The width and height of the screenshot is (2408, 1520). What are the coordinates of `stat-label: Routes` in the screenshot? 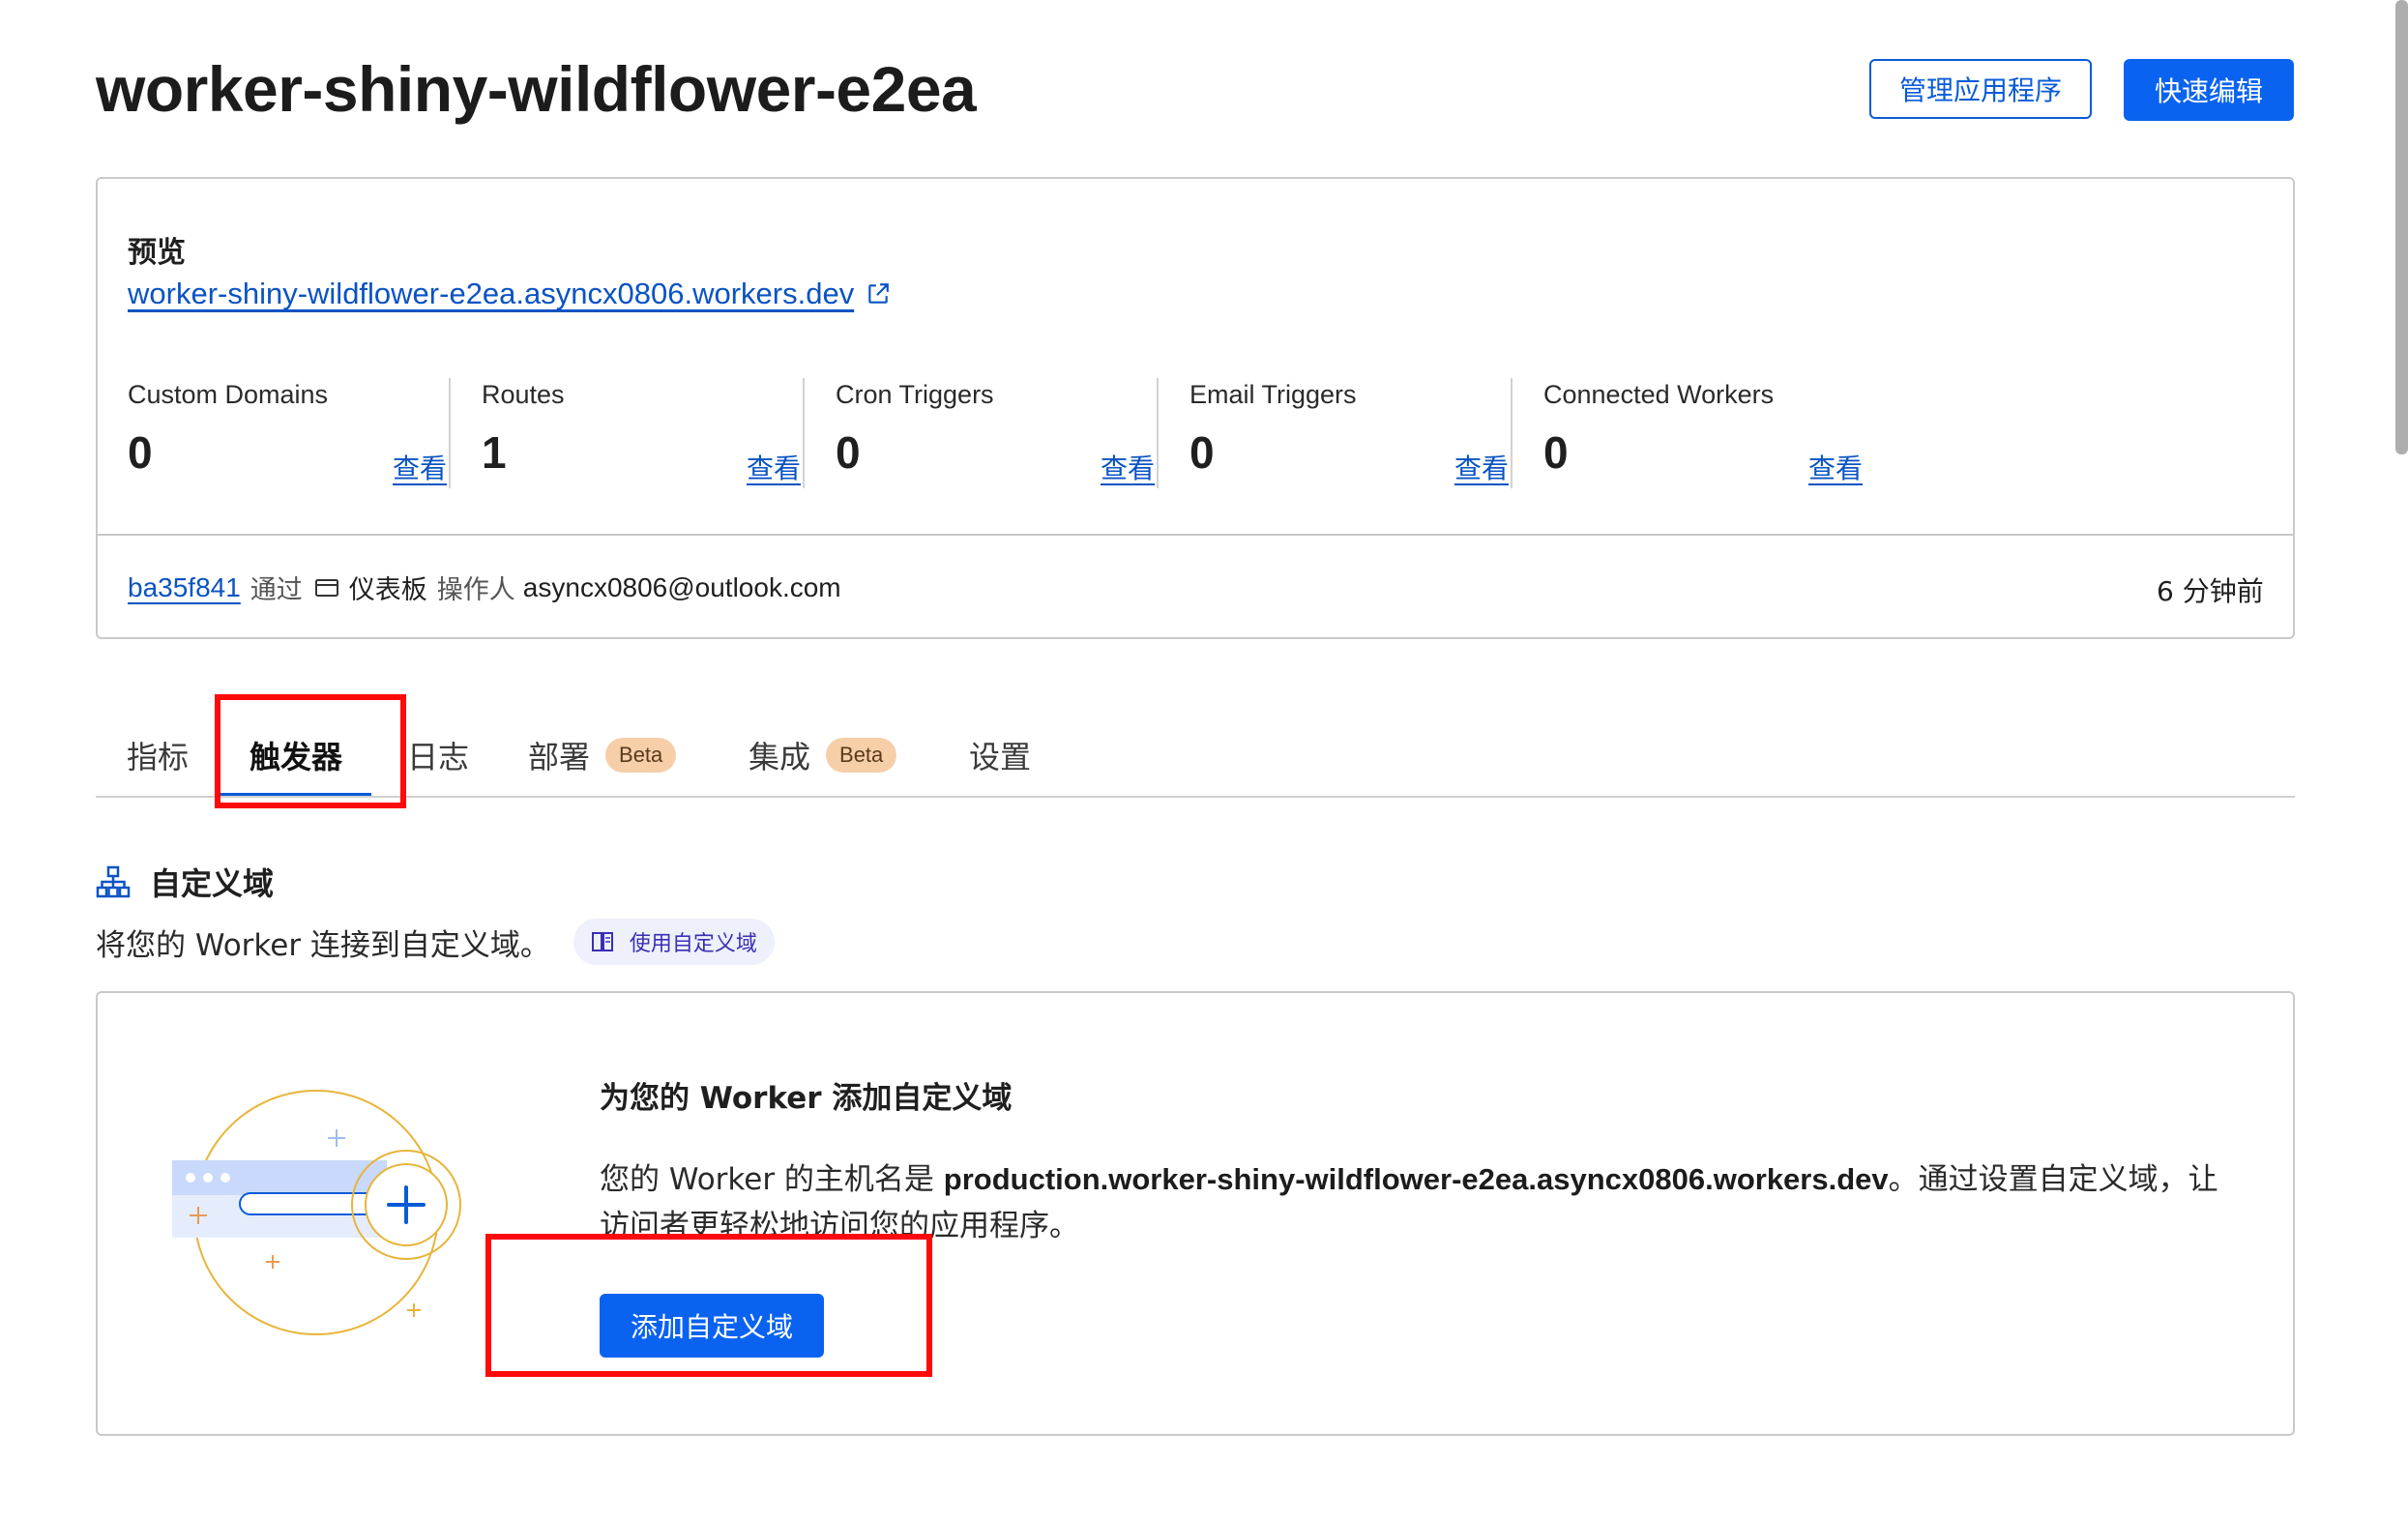 It's located at (523, 394).